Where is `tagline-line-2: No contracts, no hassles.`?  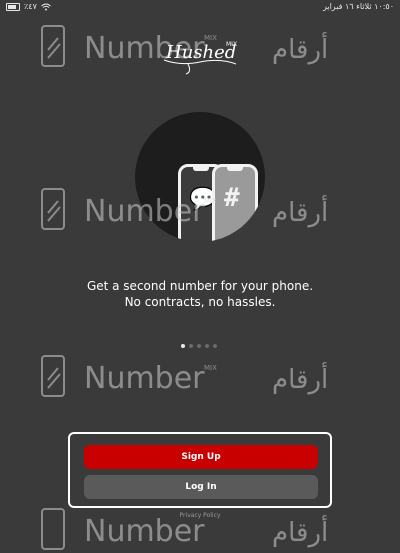
tagline-line-2: No contracts, no hassles. is located at coordinates (200, 302).